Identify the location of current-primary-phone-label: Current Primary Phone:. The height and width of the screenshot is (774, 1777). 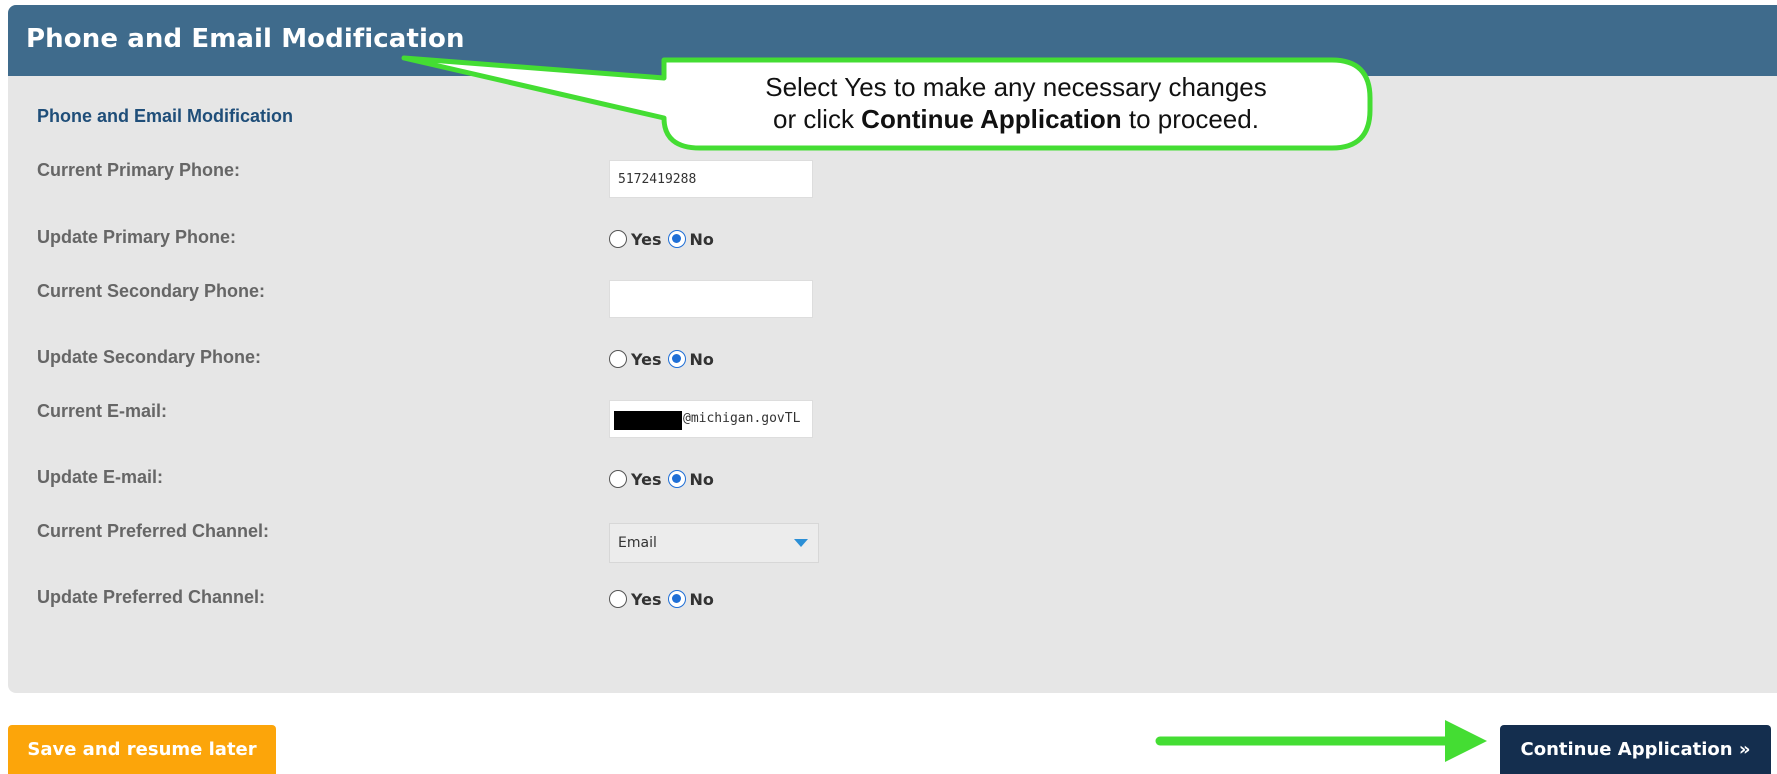
(139, 170).